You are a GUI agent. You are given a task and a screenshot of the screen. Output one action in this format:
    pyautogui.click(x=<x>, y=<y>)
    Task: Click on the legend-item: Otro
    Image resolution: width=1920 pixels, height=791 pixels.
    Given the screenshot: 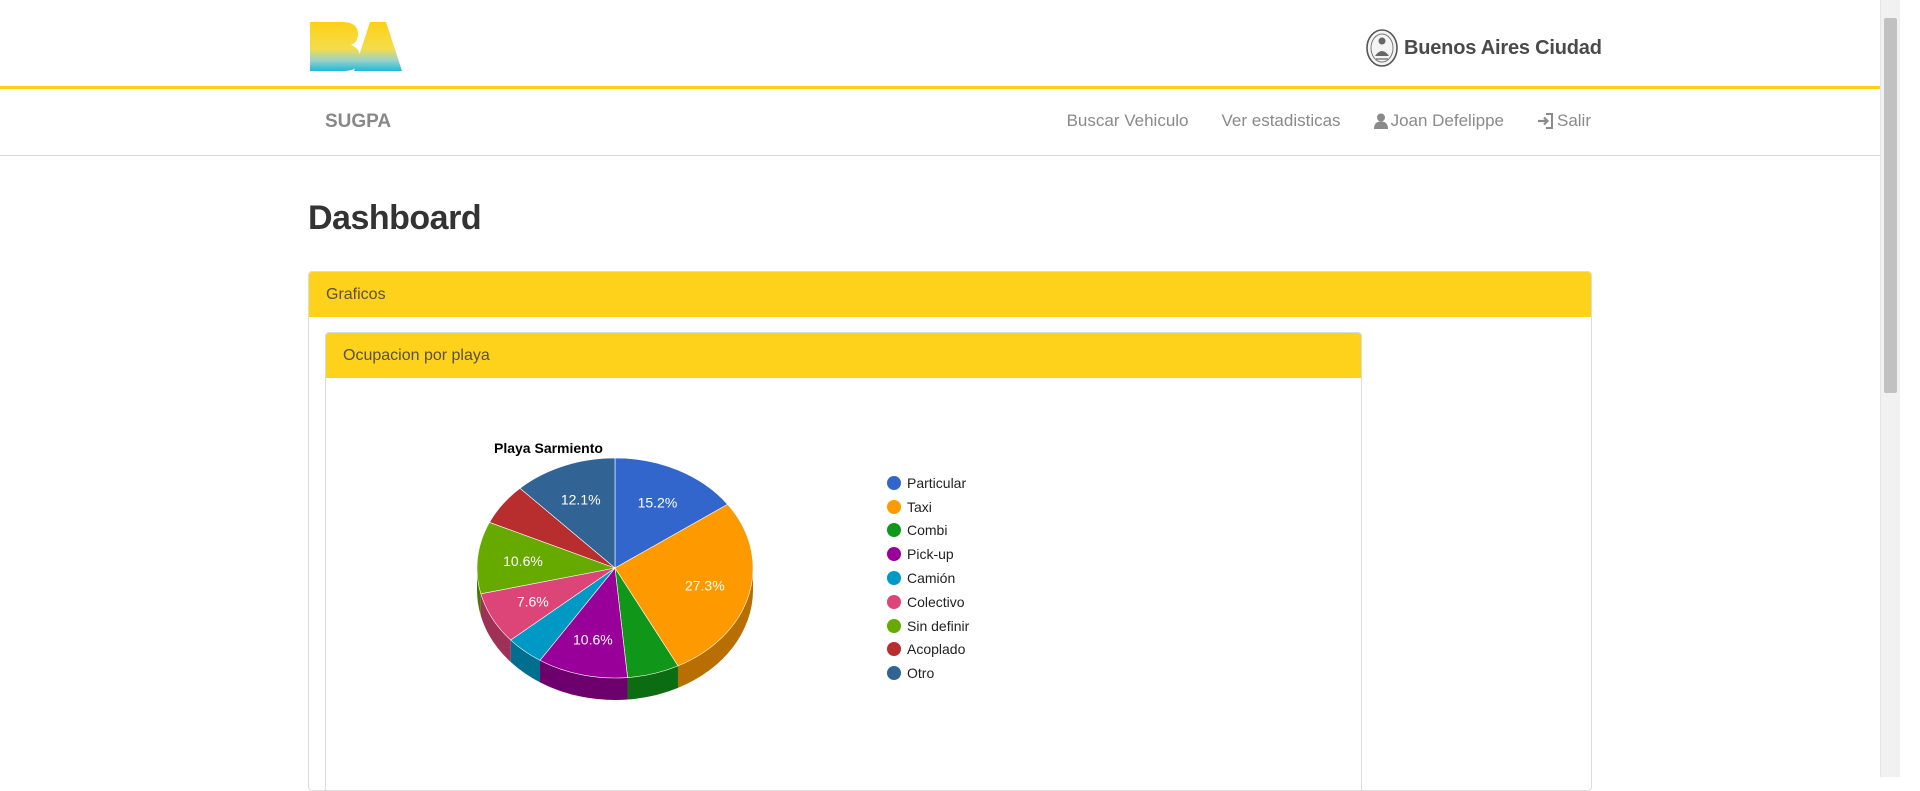 What is the action you would take?
    pyautogui.click(x=928, y=673)
    